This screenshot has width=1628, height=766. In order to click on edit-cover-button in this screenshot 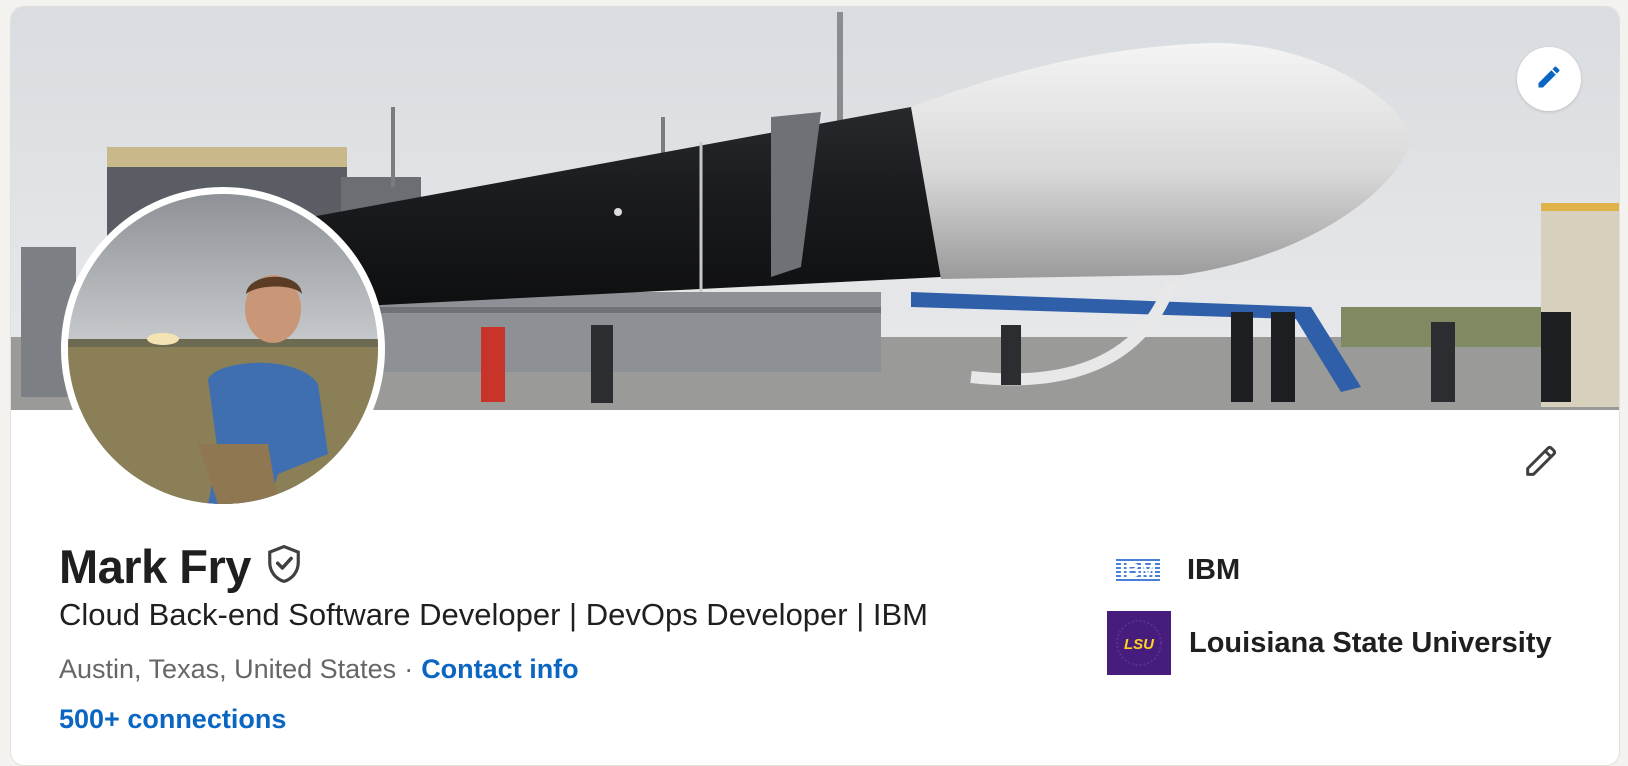, I will do `click(1549, 79)`.